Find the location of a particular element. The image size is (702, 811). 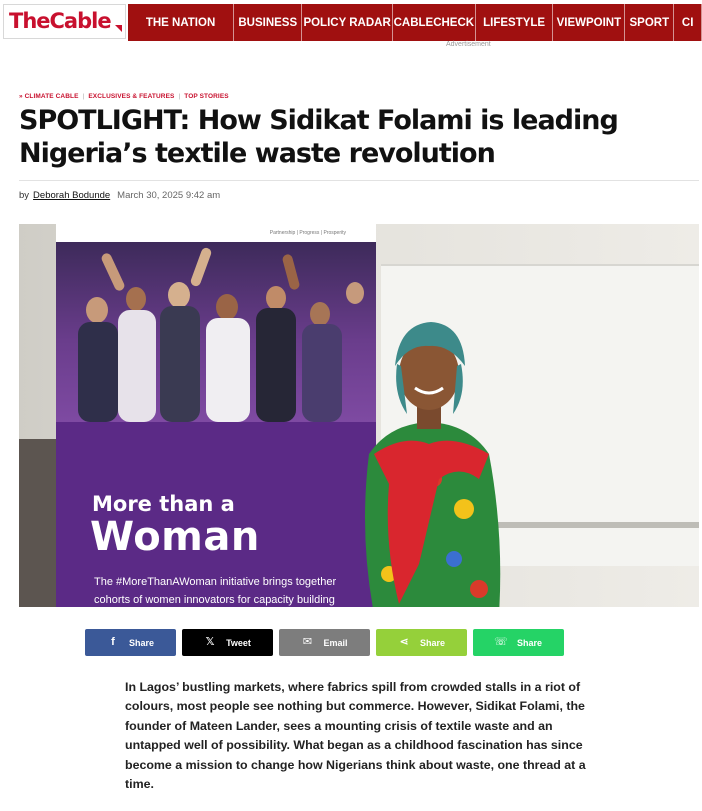

nav-item-ci: CI is located at coordinates (688, 22).